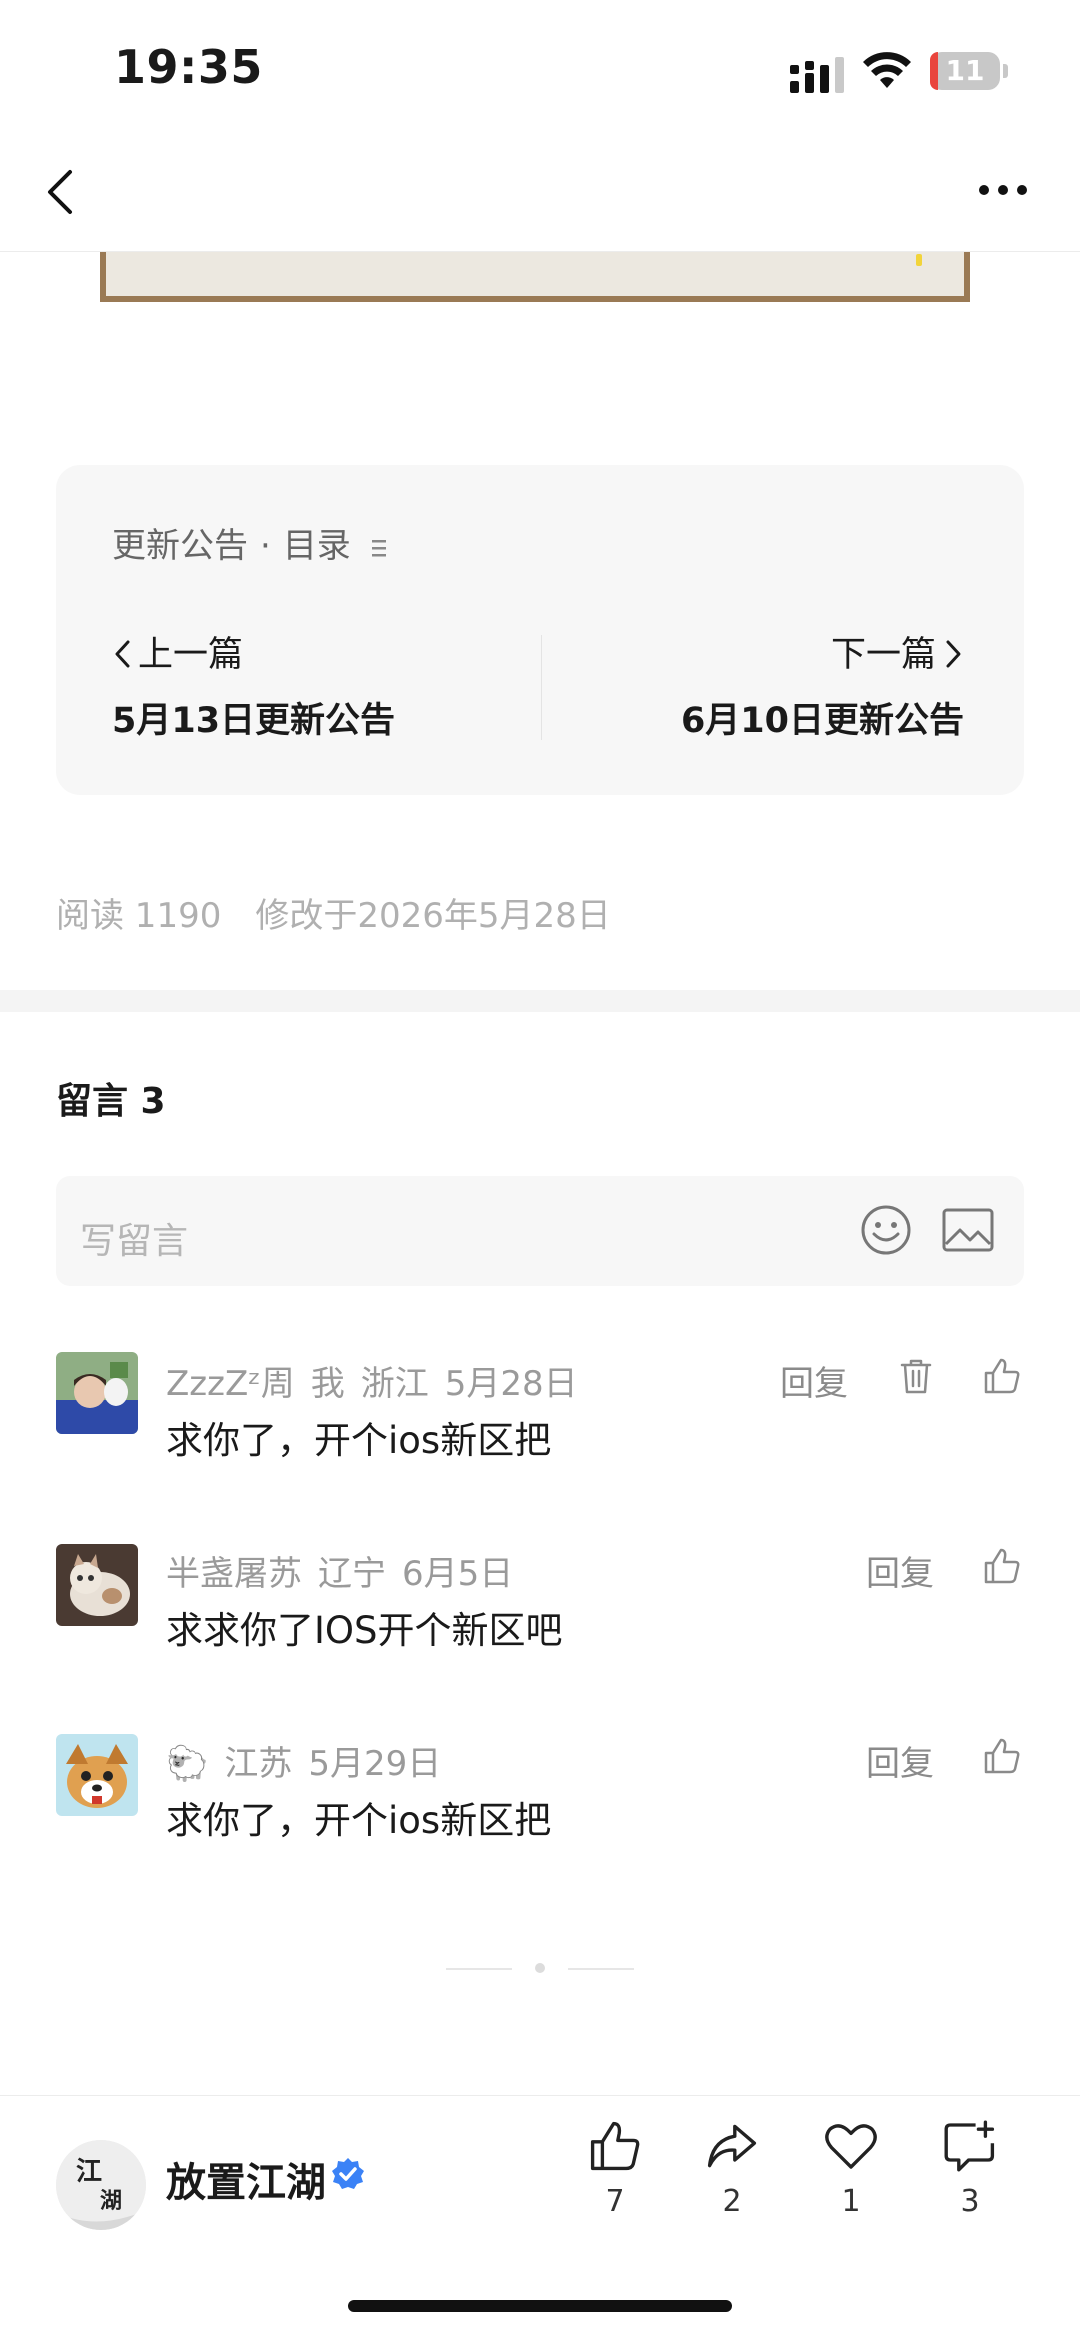  What do you see at coordinates (479, 1969) in the screenshot?
I see `end-divider-left` at bounding box center [479, 1969].